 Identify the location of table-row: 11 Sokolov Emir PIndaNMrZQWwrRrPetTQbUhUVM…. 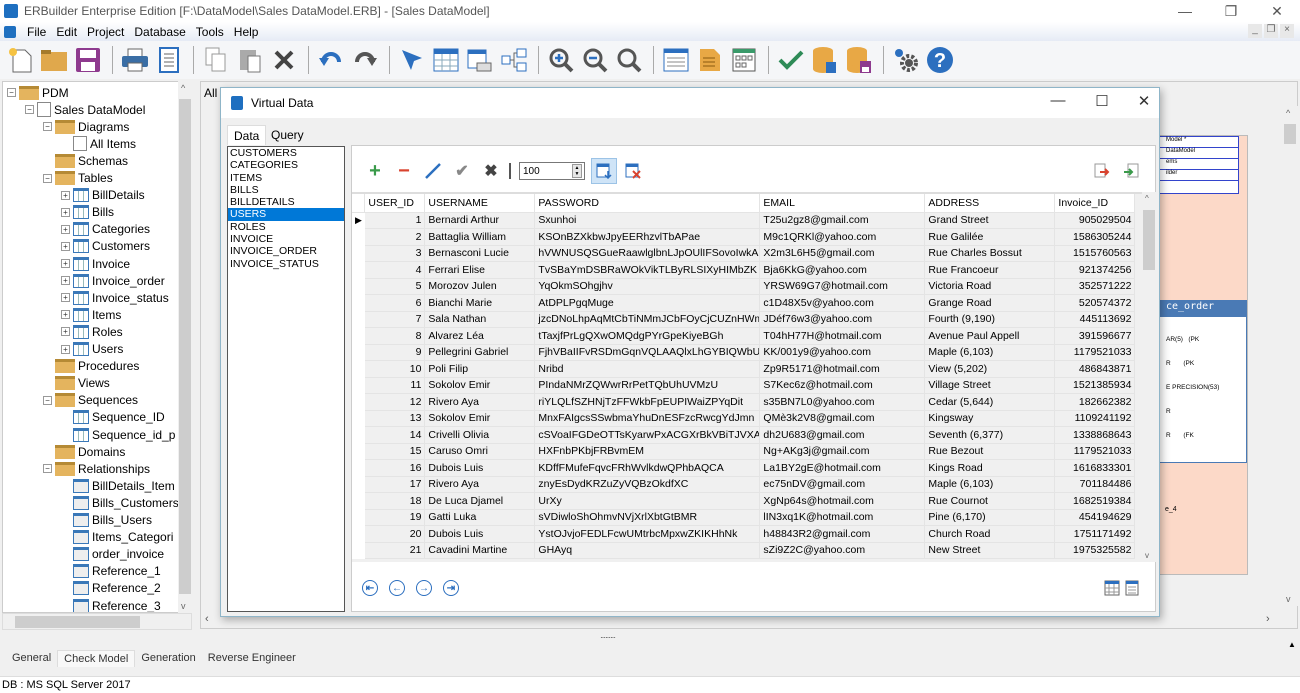
(744, 385).